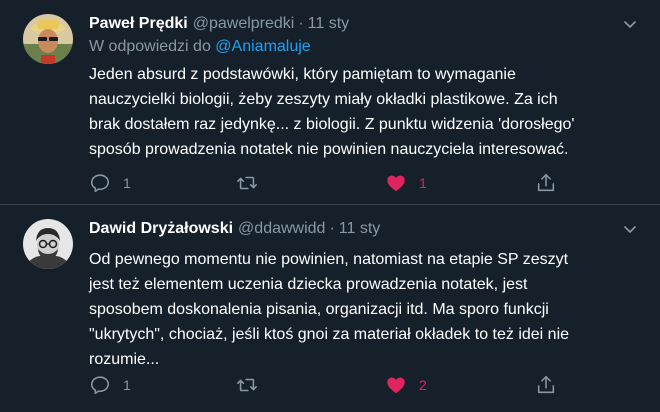 The image size is (660, 412). What do you see at coordinates (329, 183) in the screenshot?
I see `tweet-actions: 1 1` at bounding box center [329, 183].